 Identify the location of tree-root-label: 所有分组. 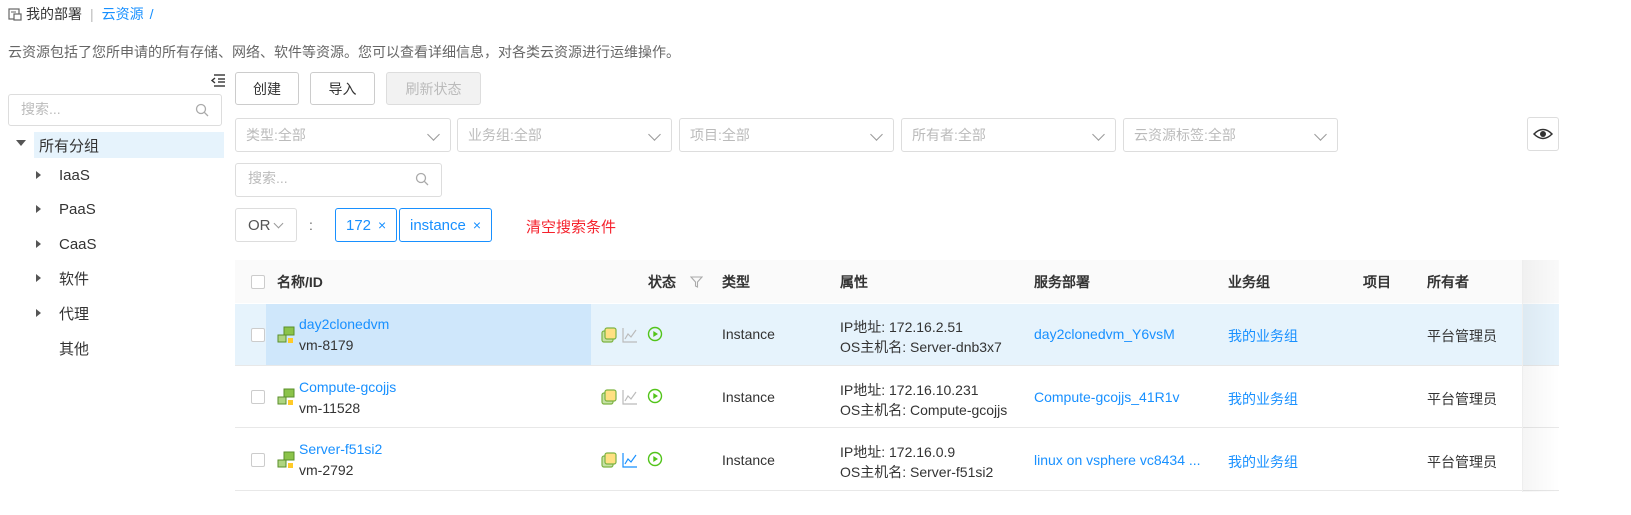
(69, 146).